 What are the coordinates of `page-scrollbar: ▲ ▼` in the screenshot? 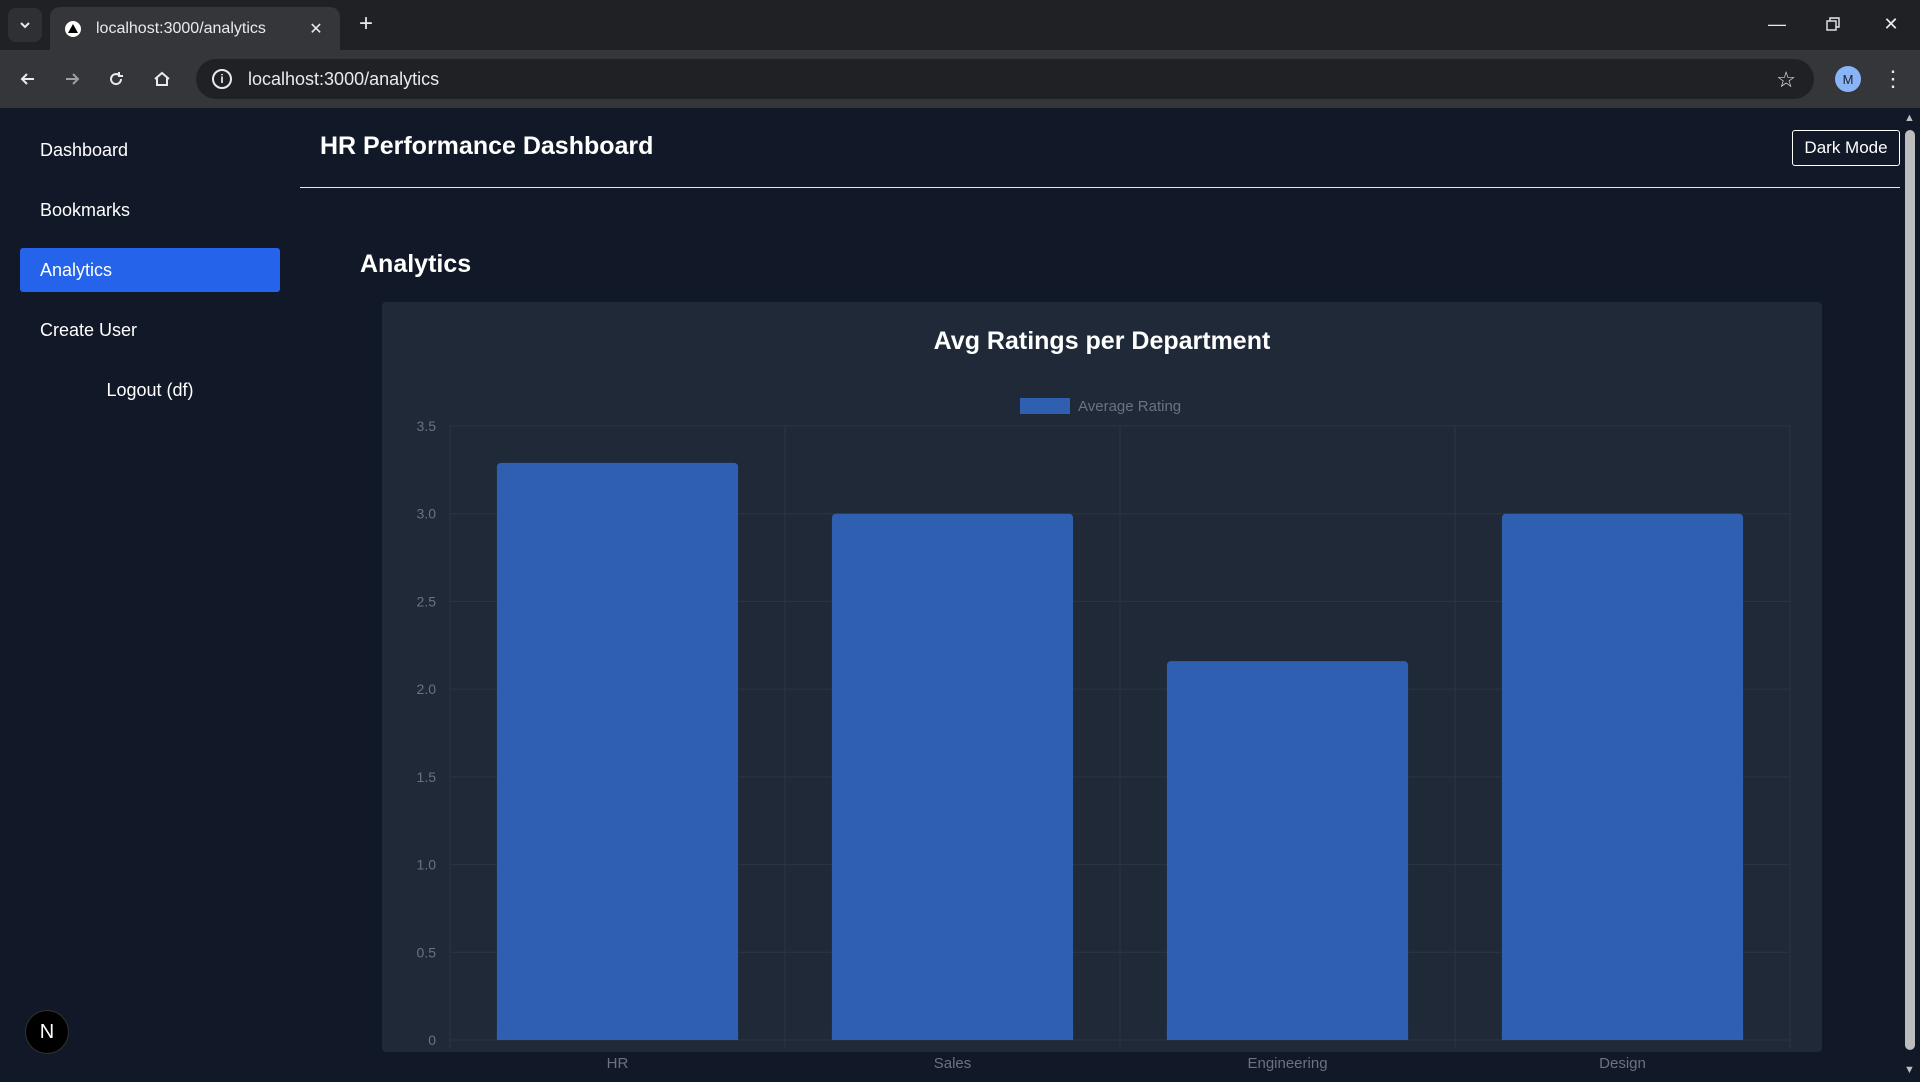 It's located at (1910, 594).